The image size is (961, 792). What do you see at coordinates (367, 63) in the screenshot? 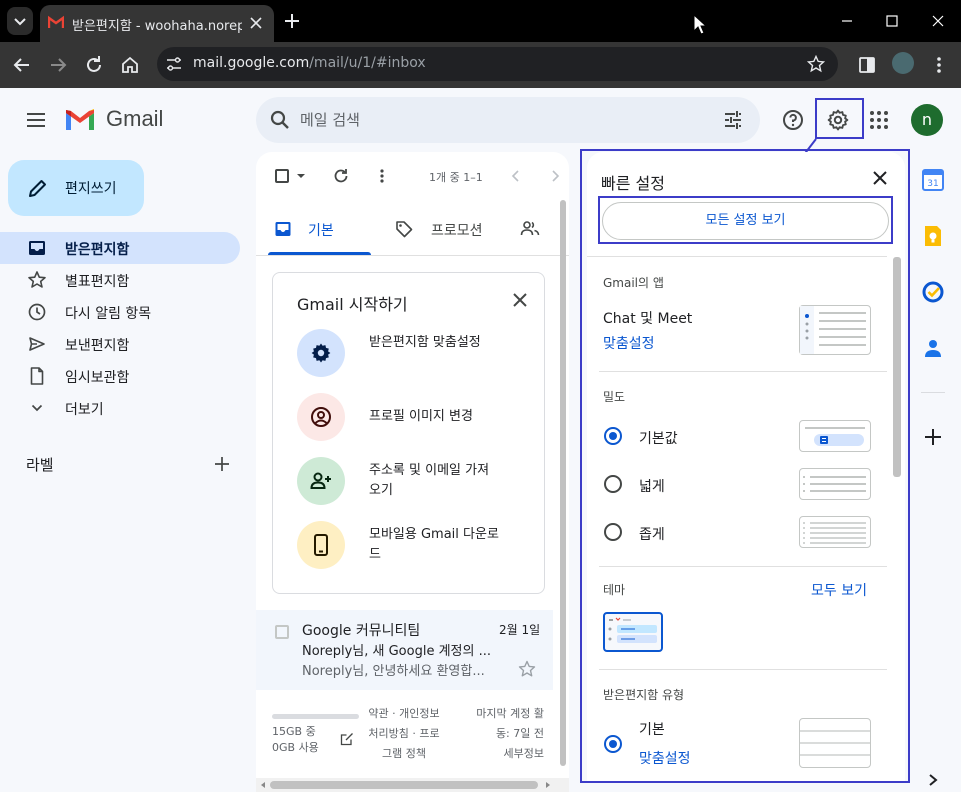
I see `url-path: /mail/u/1/#inbox` at bounding box center [367, 63].